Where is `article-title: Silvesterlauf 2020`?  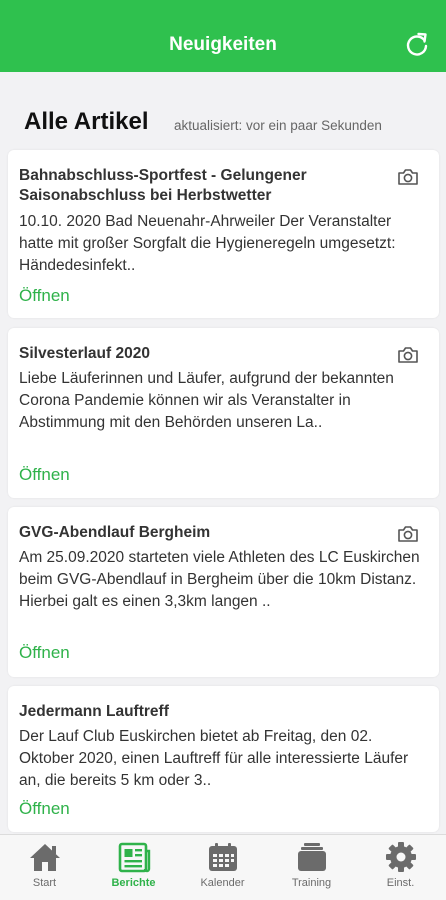 article-title: Silvesterlauf 2020 is located at coordinates (84, 353).